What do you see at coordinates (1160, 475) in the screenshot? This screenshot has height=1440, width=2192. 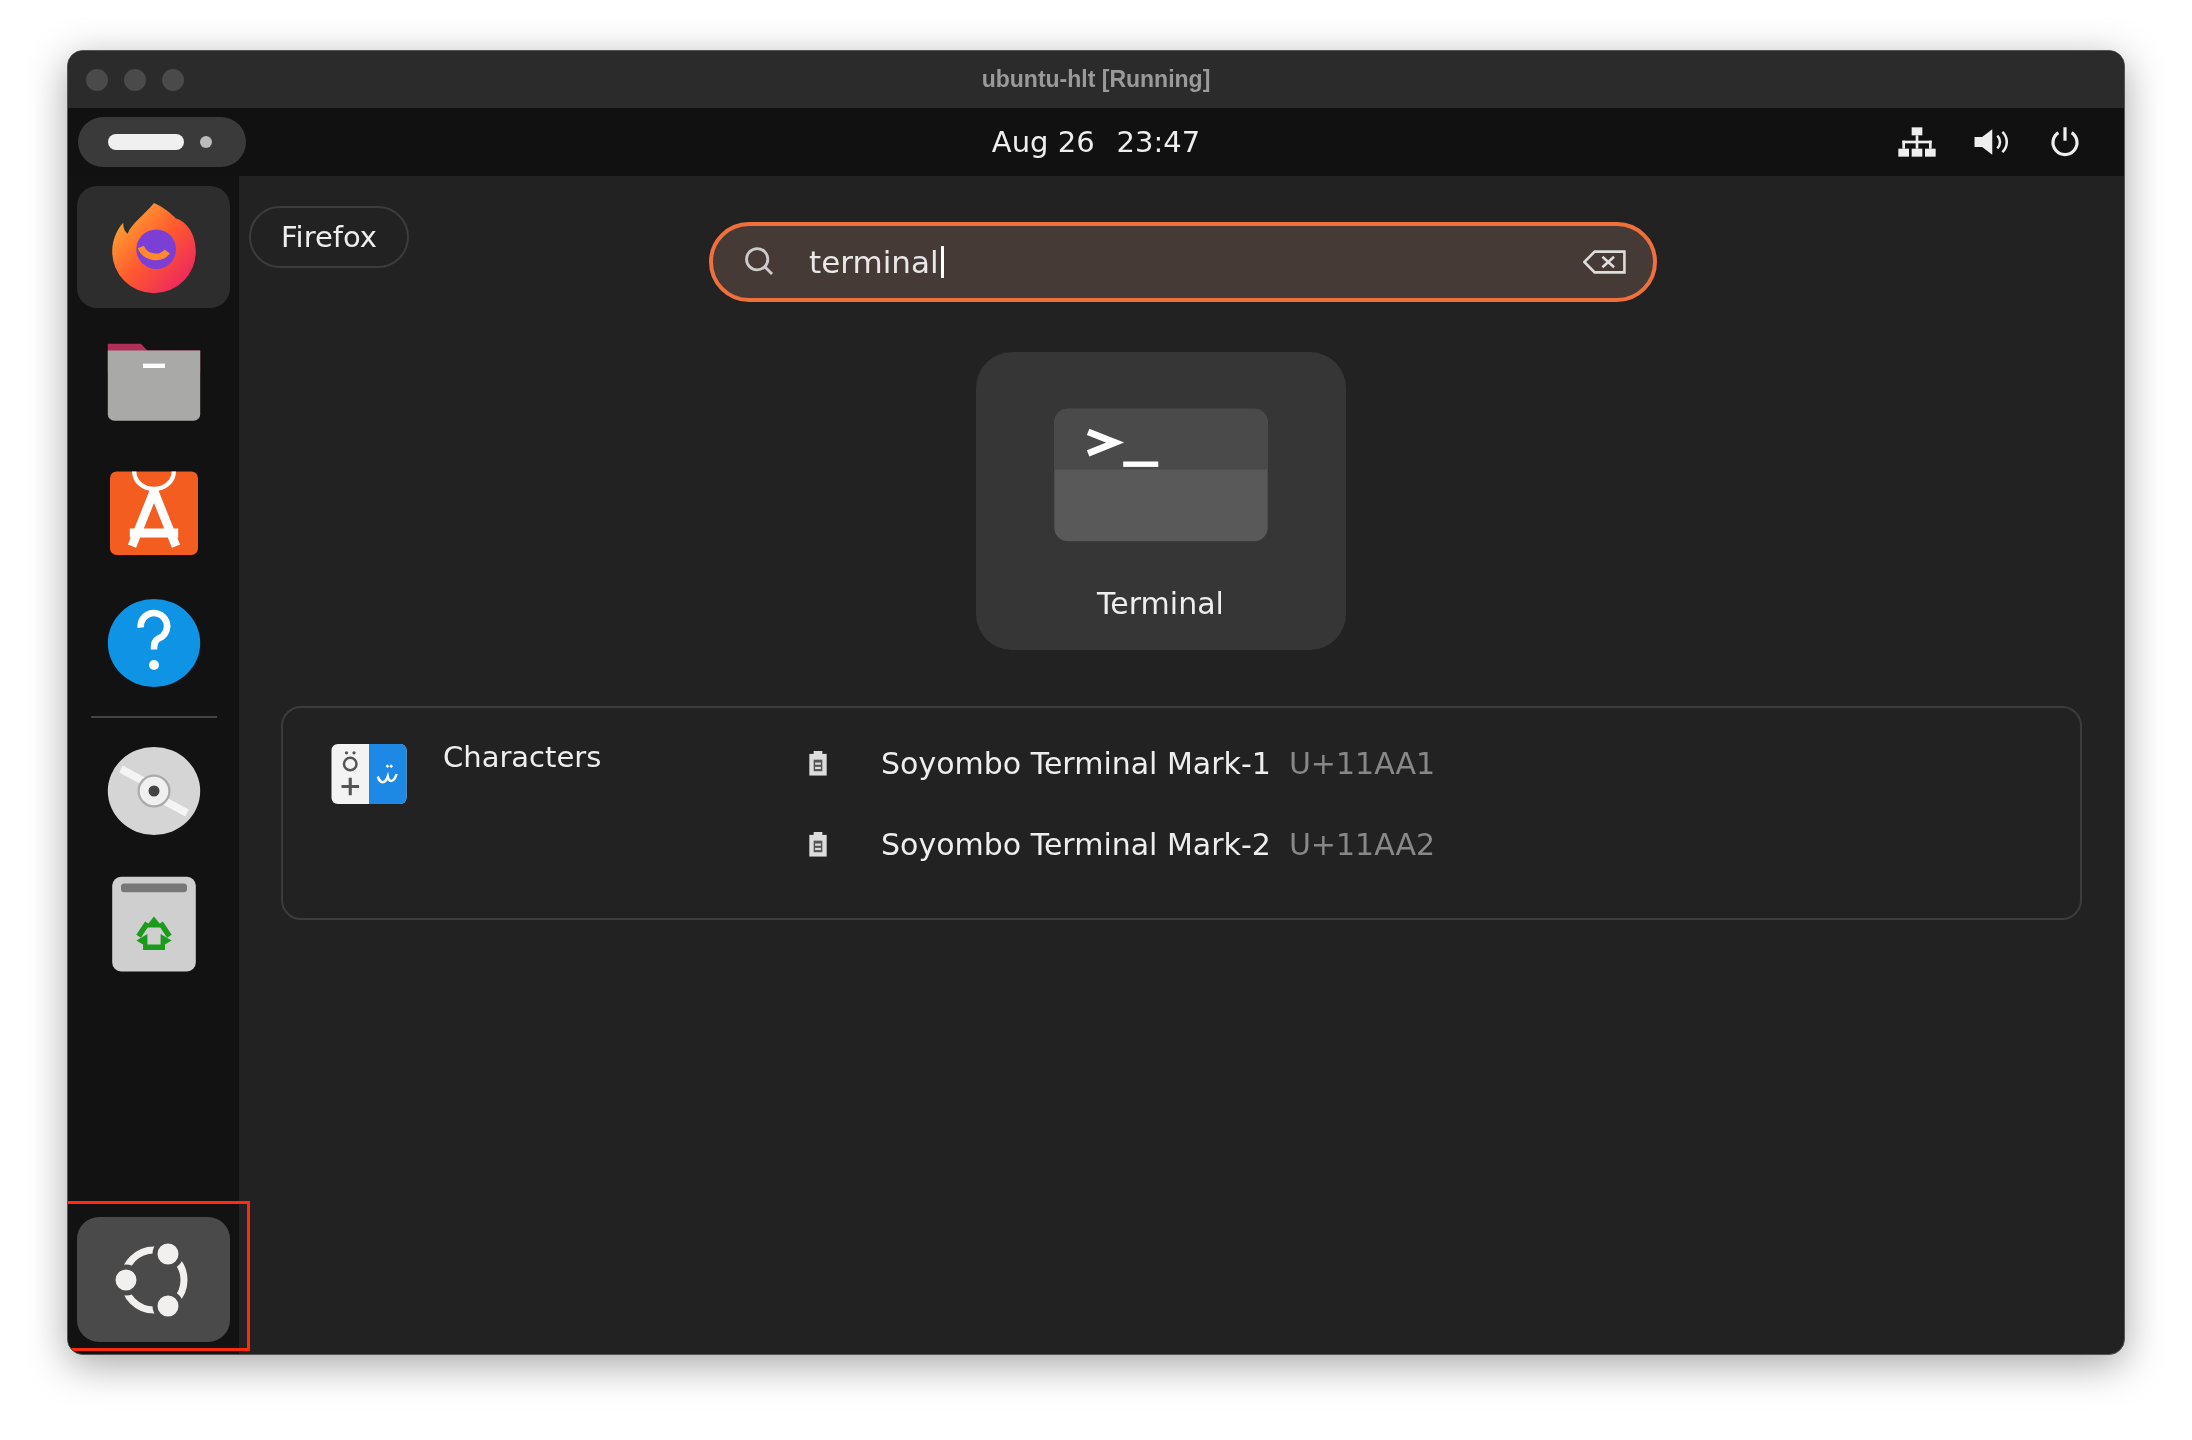 I see `terminal-icon` at bounding box center [1160, 475].